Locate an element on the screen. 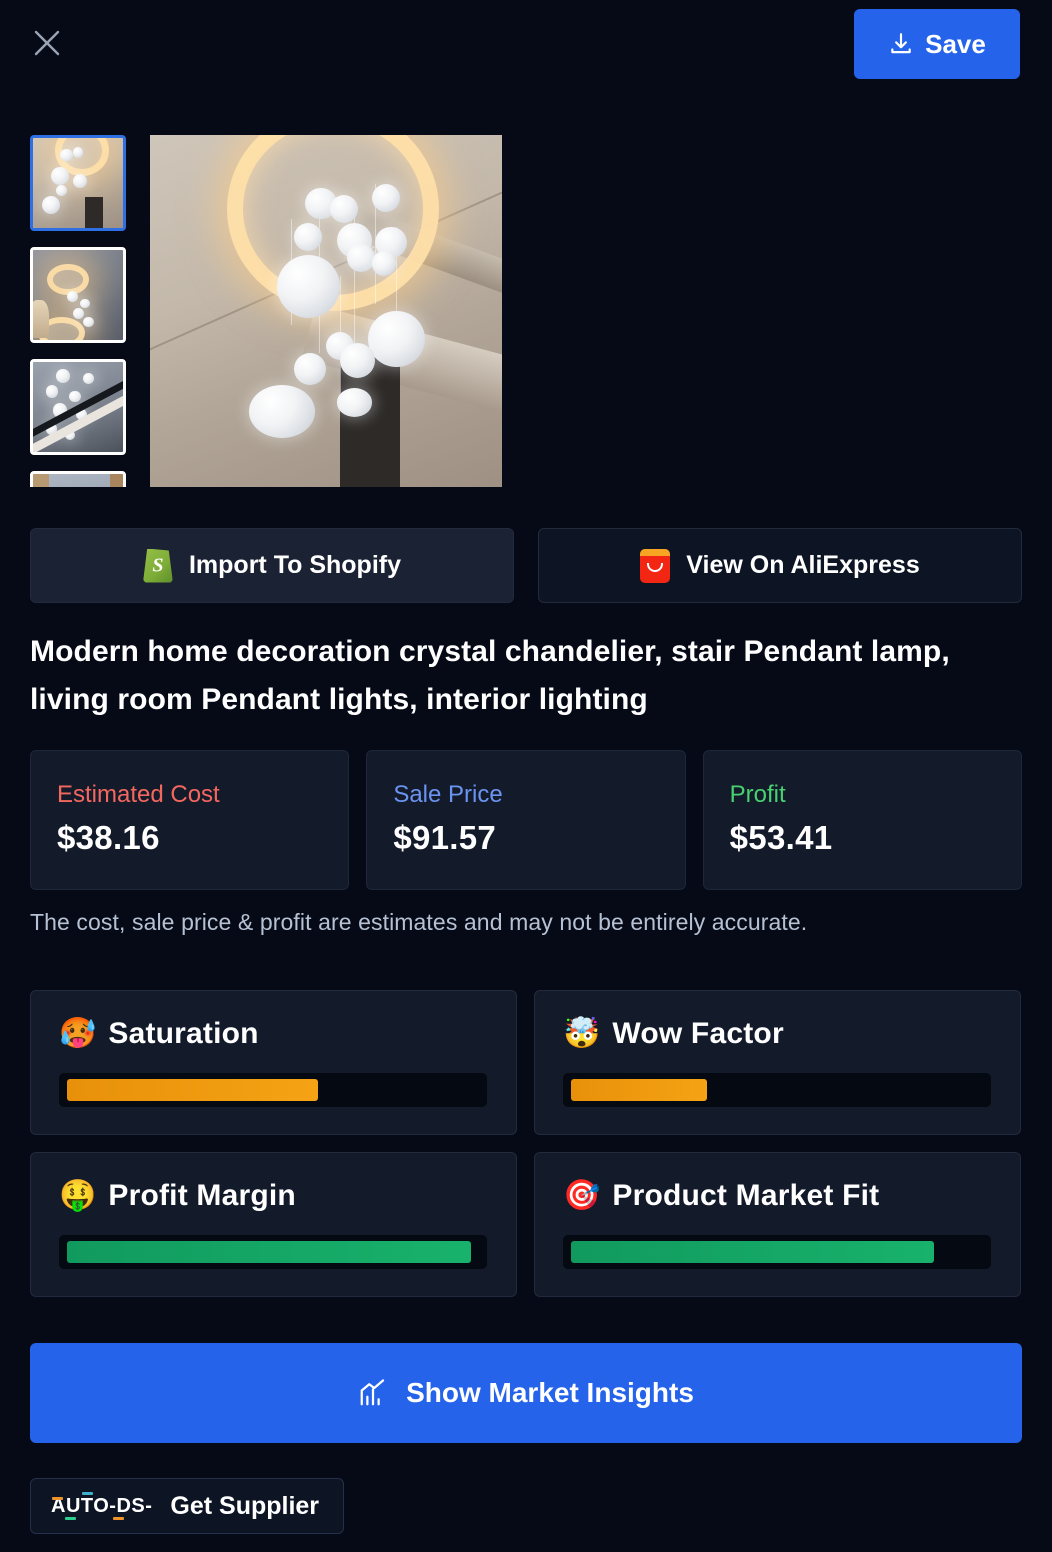 Image resolution: width=1052 pixels, height=1552 pixels. close-icon is located at coordinates (47, 43).